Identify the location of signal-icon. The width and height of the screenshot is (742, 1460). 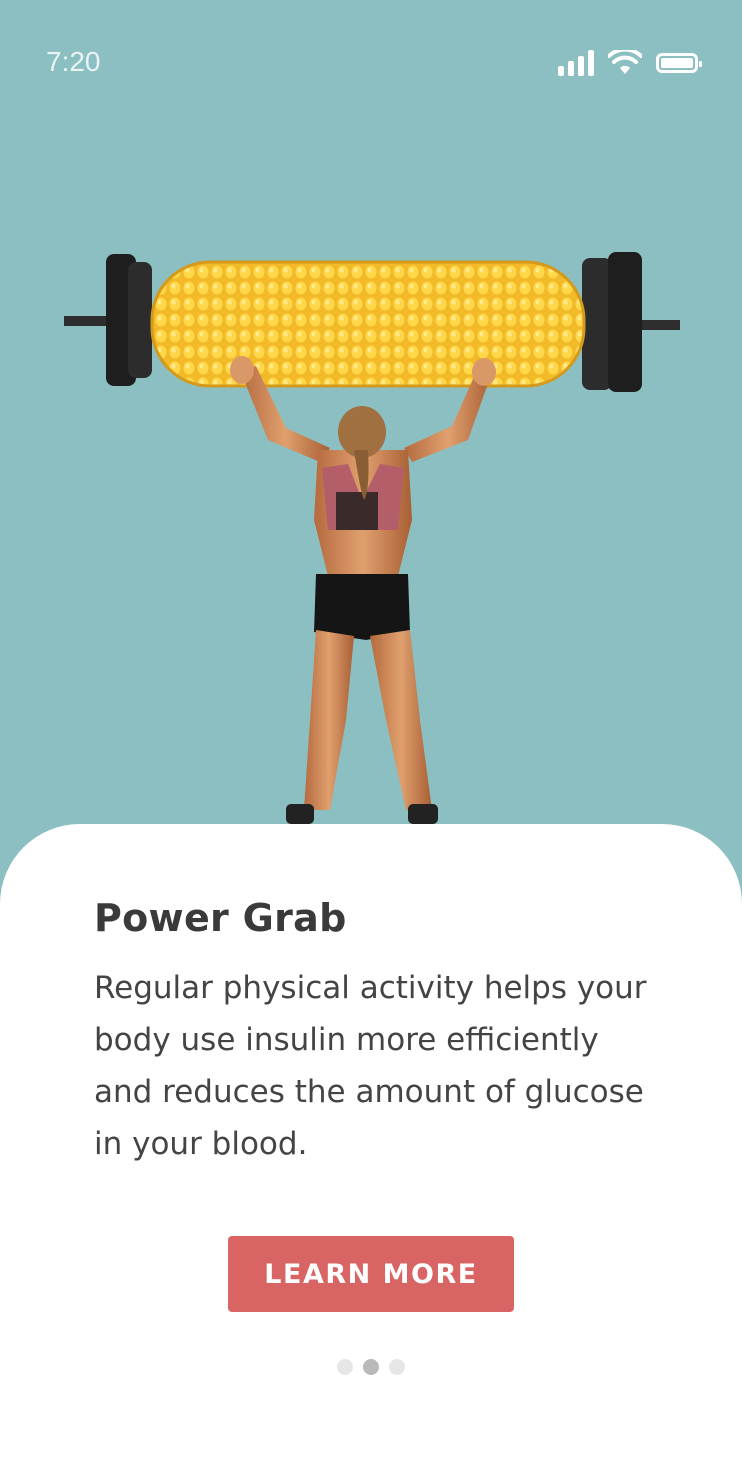
(576, 63).